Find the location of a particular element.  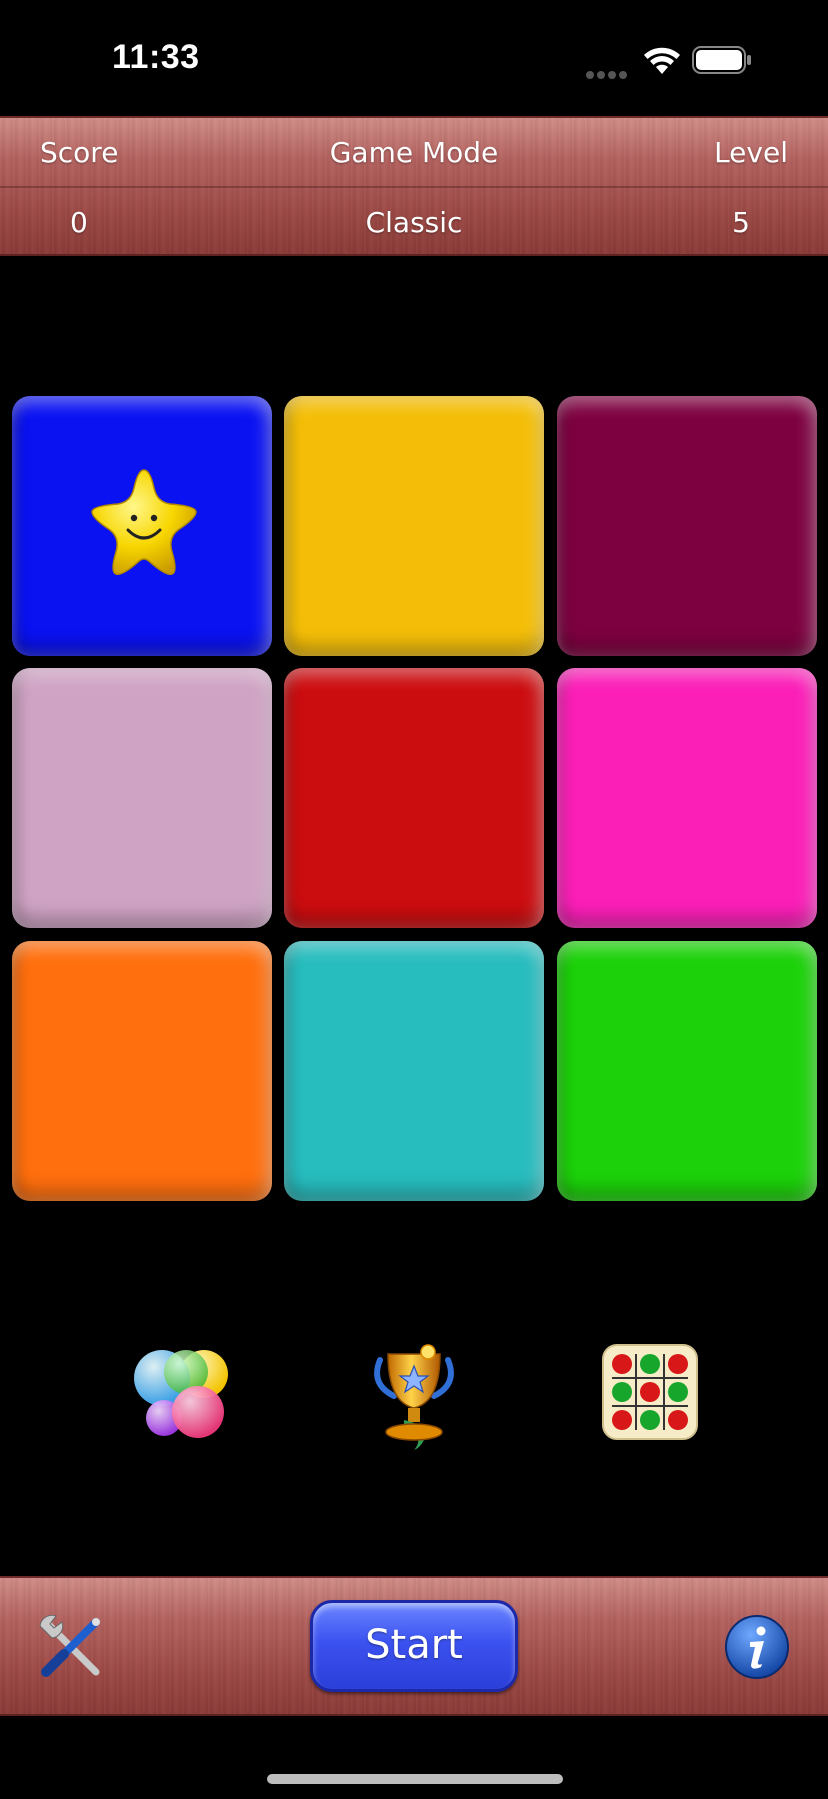

score-panel-values: 0 Classic 5 is located at coordinates (414, 223).